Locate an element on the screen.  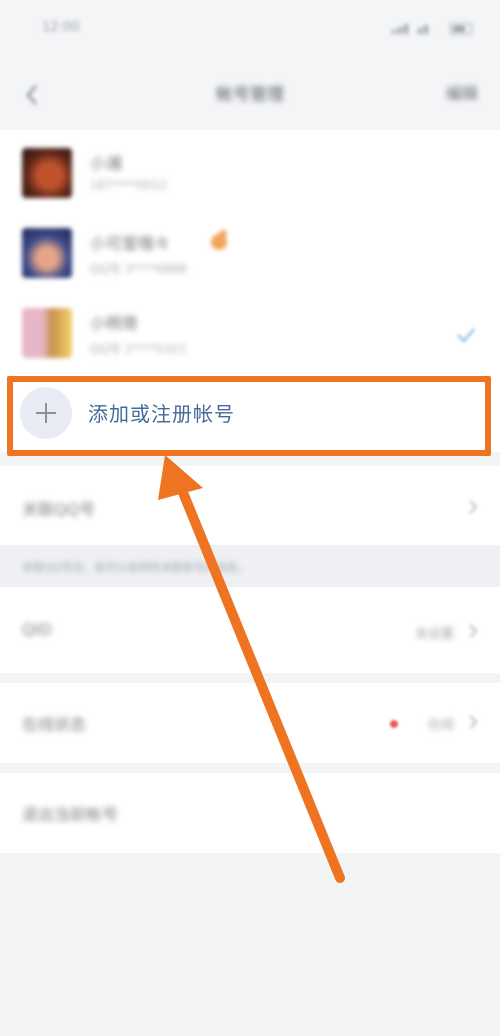
add-account-label: 添加或注册帐号 is located at coordinates (161, 414).